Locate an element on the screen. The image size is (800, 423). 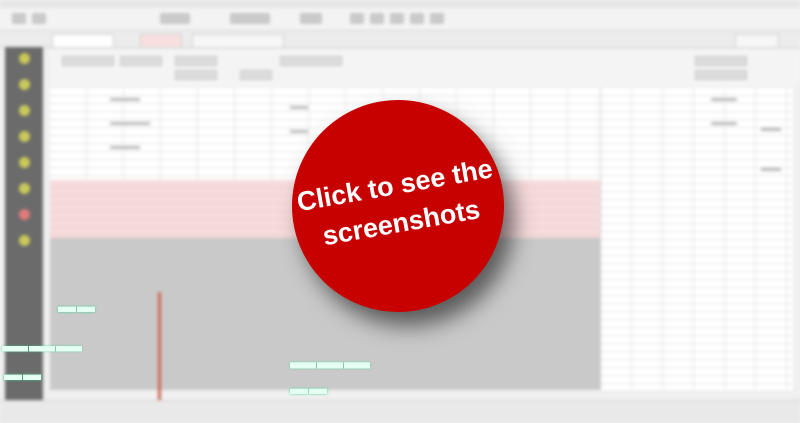
cta-label: Click to see the screenshots is located at coordinates (398, 204).